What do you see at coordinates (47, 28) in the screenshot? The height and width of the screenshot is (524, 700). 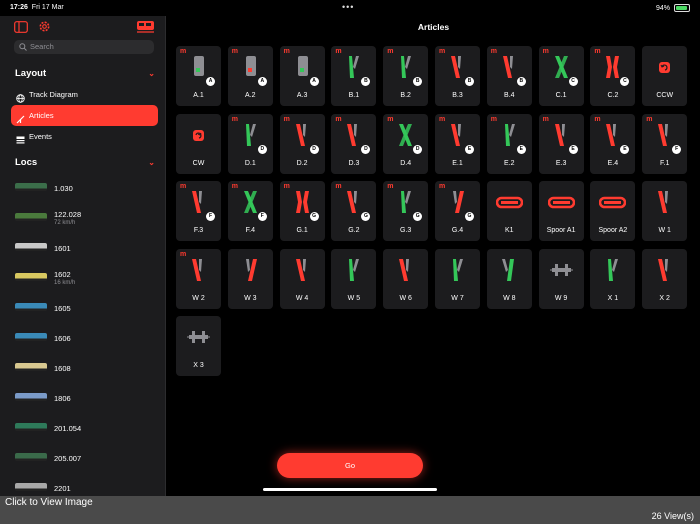 I see `gear-icon` at bounding box center [47, 28].